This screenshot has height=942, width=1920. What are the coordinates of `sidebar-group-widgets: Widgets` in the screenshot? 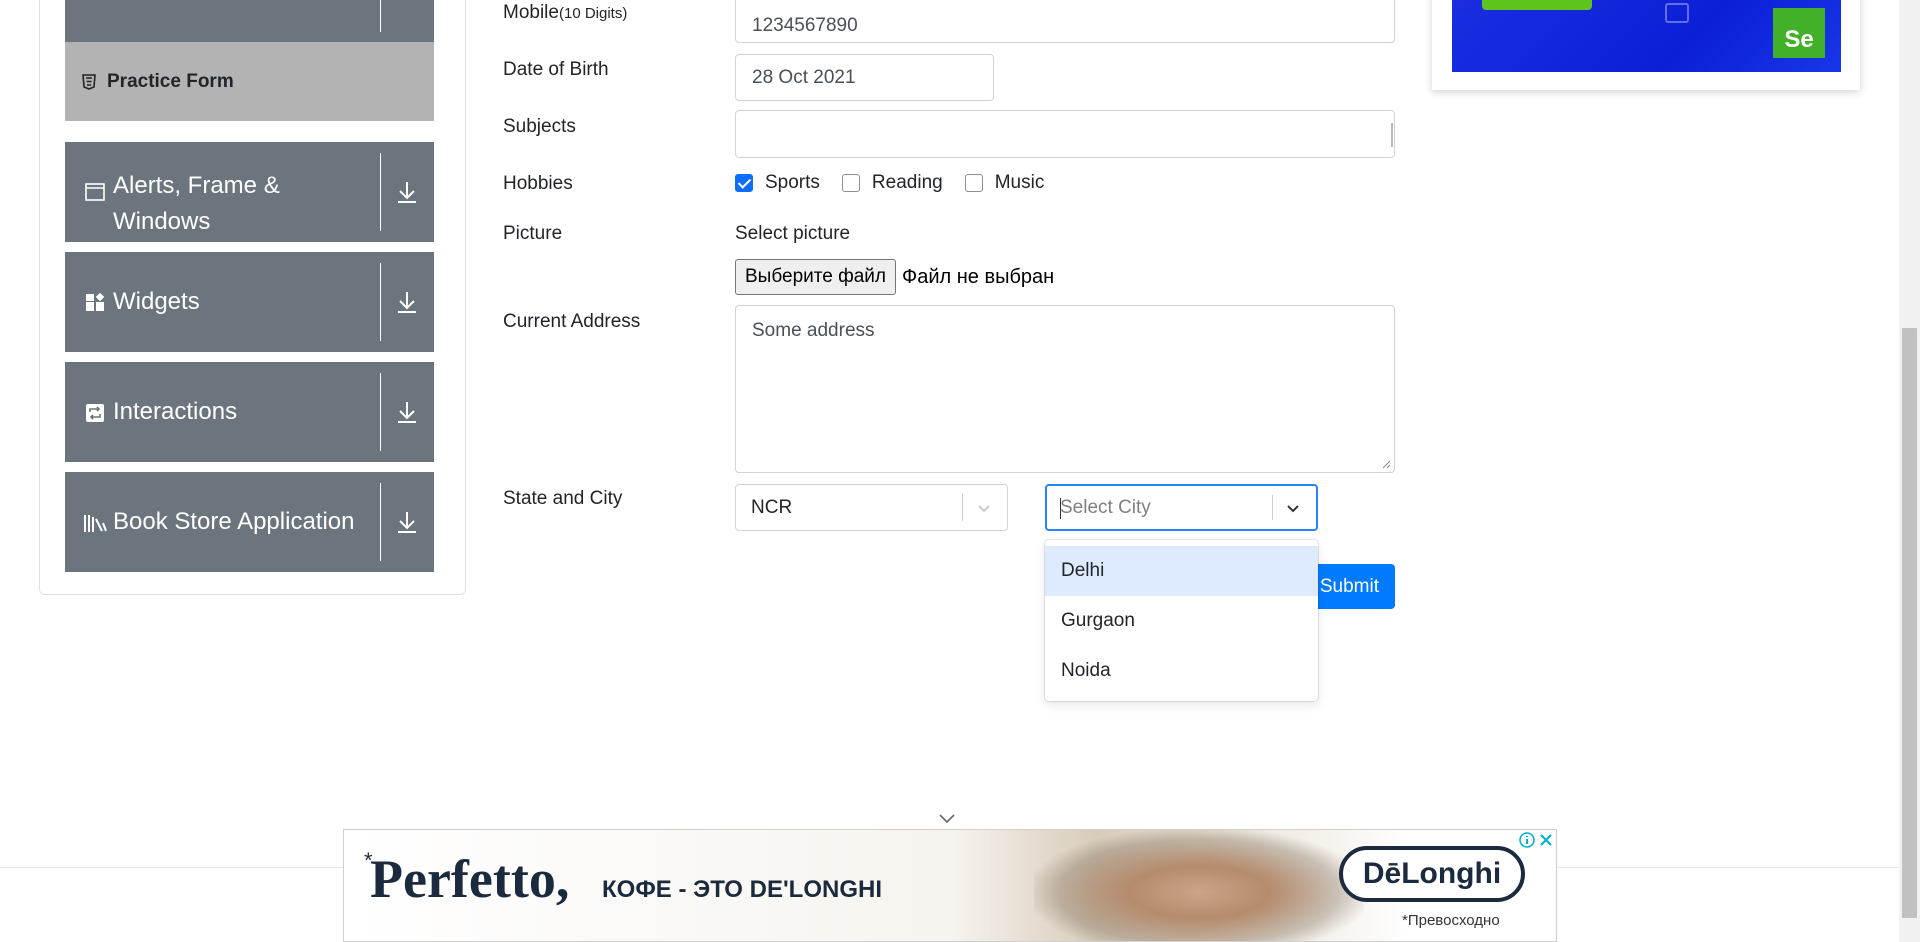 It's located at (249, 302).